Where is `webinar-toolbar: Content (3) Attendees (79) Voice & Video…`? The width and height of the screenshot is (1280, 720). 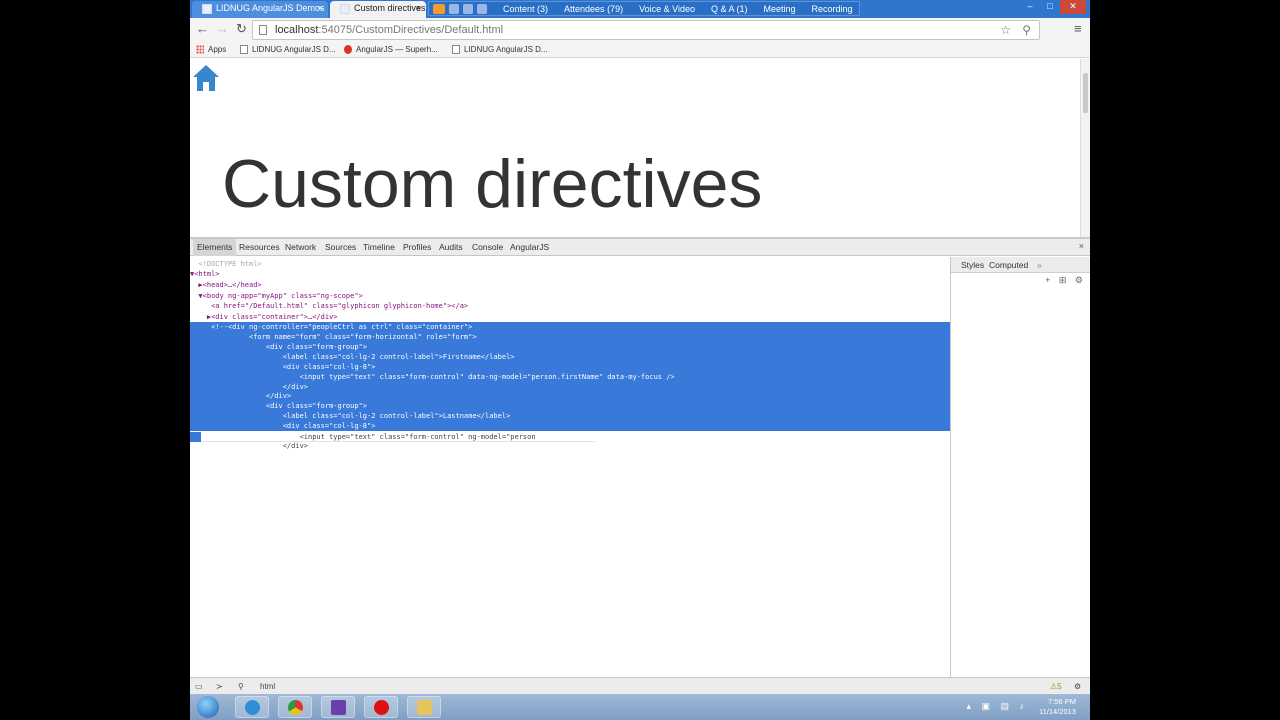 webinar-toolbar: Content (3) Attendees (79) Voice & Video… is located at coordinates (644, 8).